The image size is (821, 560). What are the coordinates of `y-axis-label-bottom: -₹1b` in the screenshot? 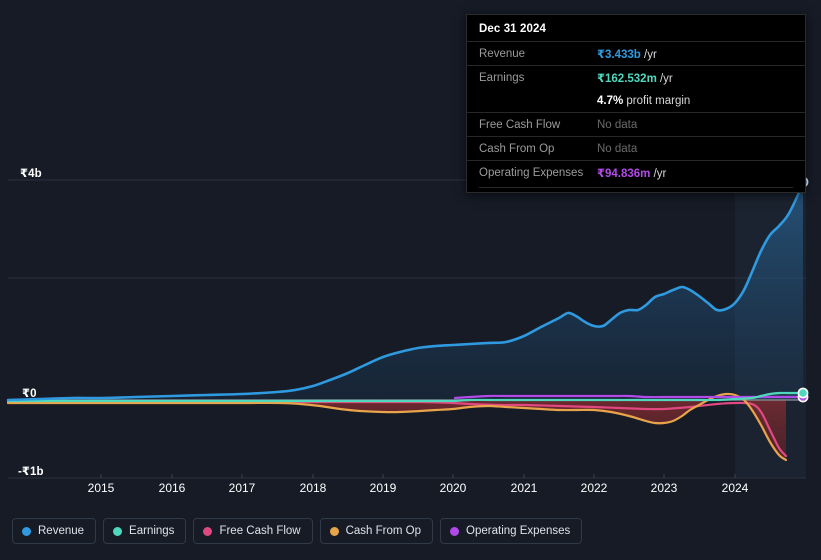 It's located at (31, 472).